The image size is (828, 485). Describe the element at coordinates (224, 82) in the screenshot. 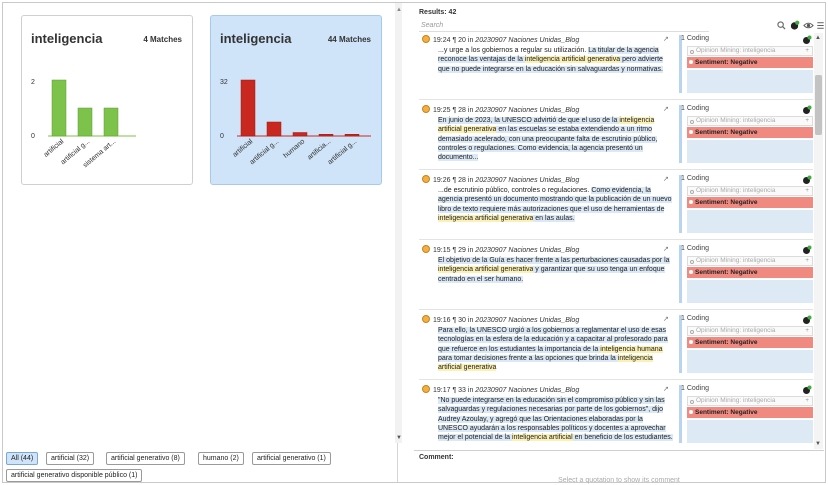

I see `y-tick-label: 32` at that location.